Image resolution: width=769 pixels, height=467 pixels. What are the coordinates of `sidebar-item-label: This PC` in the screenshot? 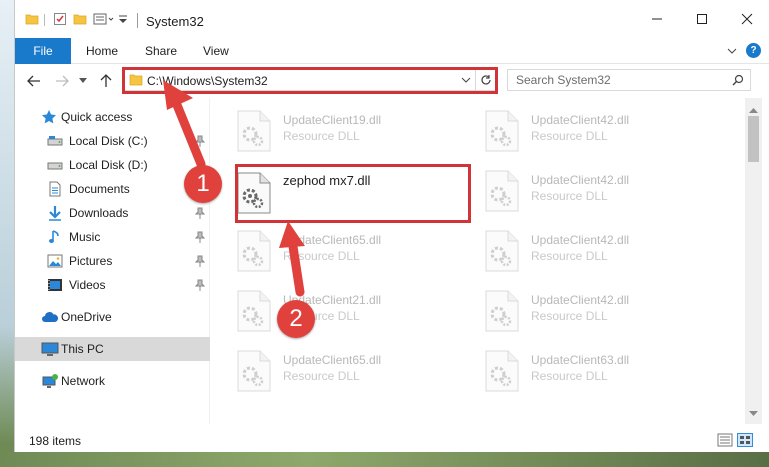 It's located at (82, 349).